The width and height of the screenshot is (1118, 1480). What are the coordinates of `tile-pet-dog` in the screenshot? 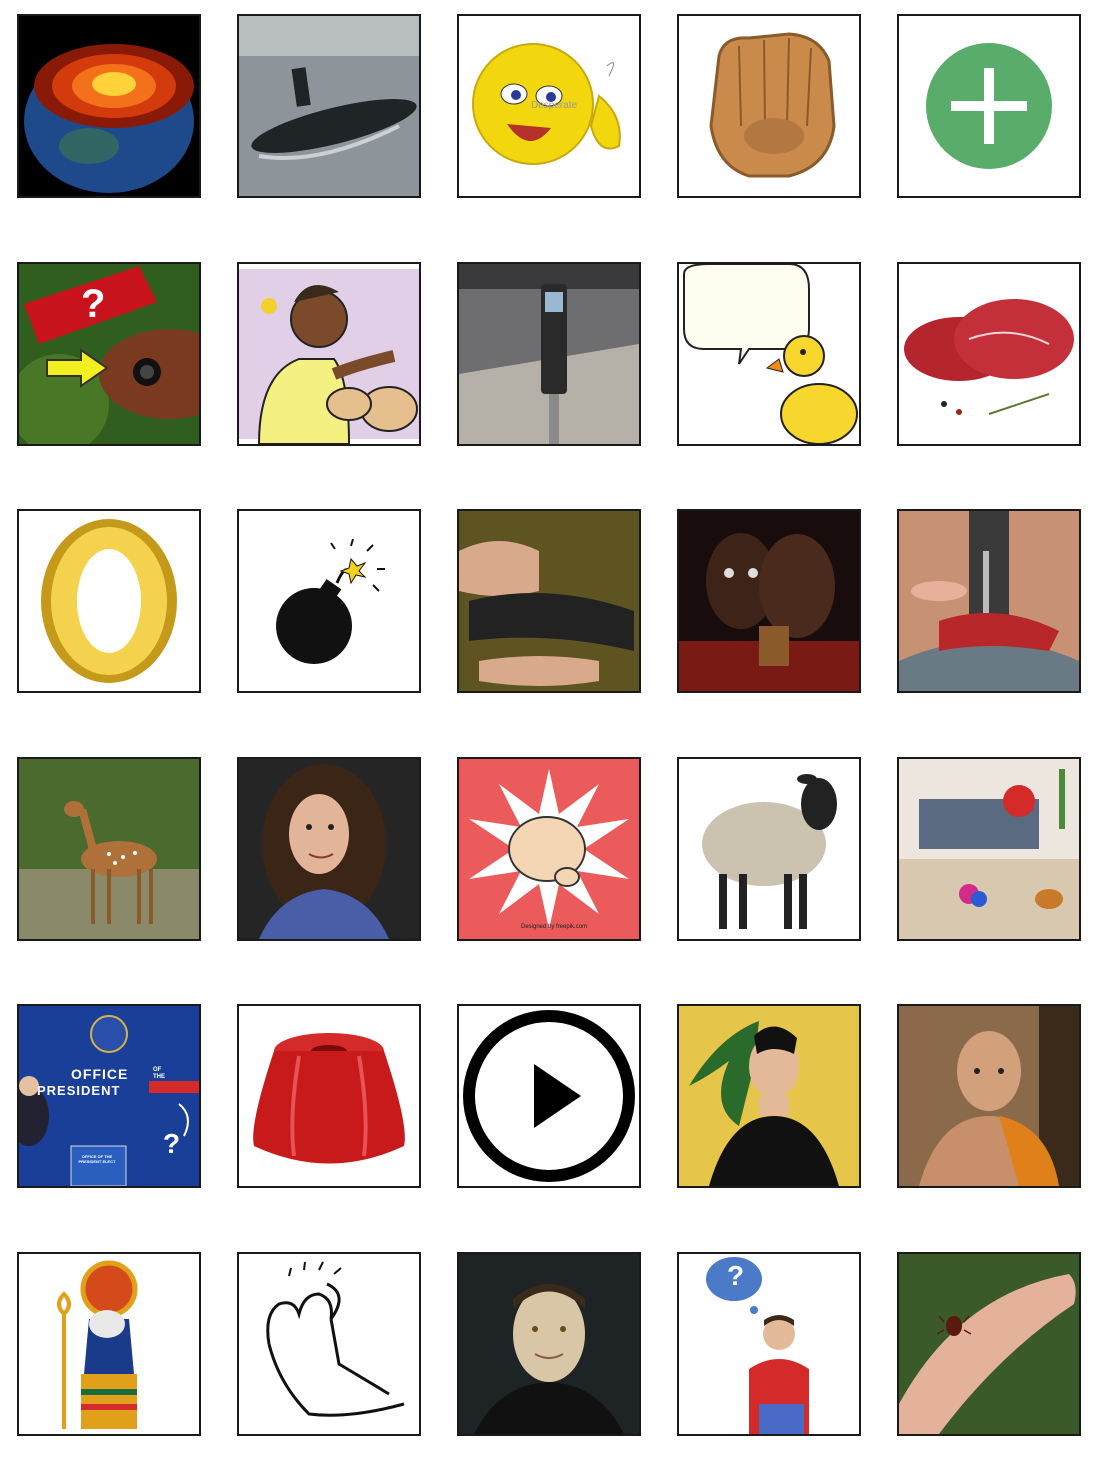 It's located at (329, 353).